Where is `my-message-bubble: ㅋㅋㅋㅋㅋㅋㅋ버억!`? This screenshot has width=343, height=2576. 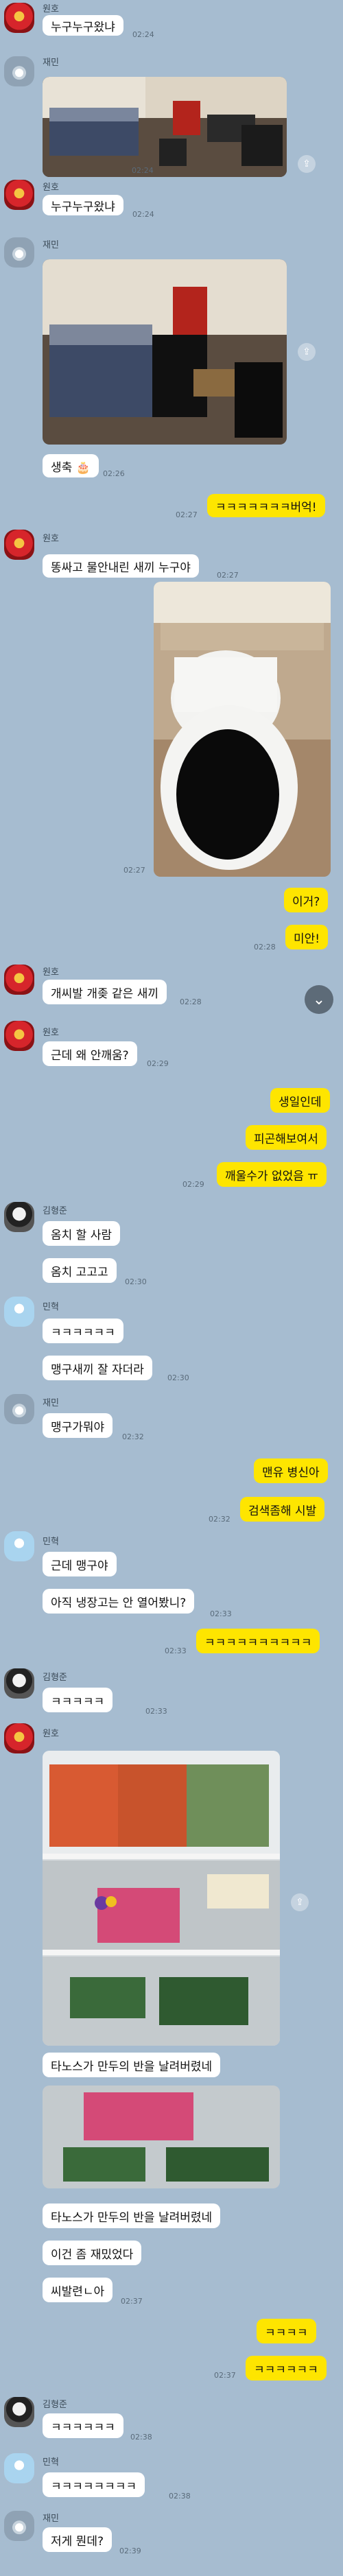 my-message-bubble: ㅋㅋㅋㅋㅋㅋㅋ버억! is located at coordinates (266, 505).